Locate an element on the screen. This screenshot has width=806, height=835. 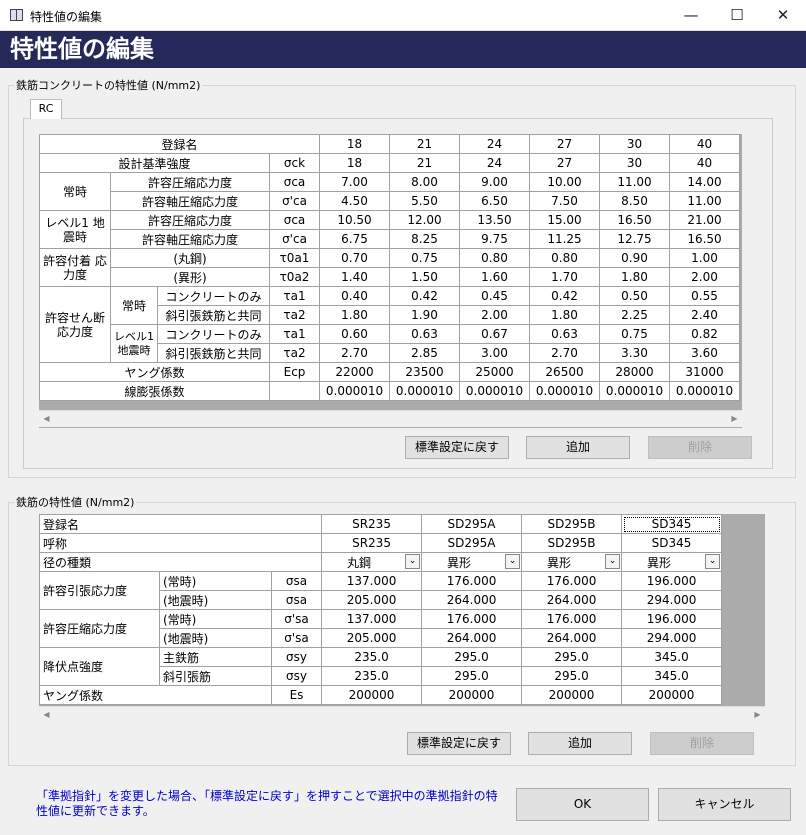
rc-delete-button: 削除 is located at coordinates (700, 447).